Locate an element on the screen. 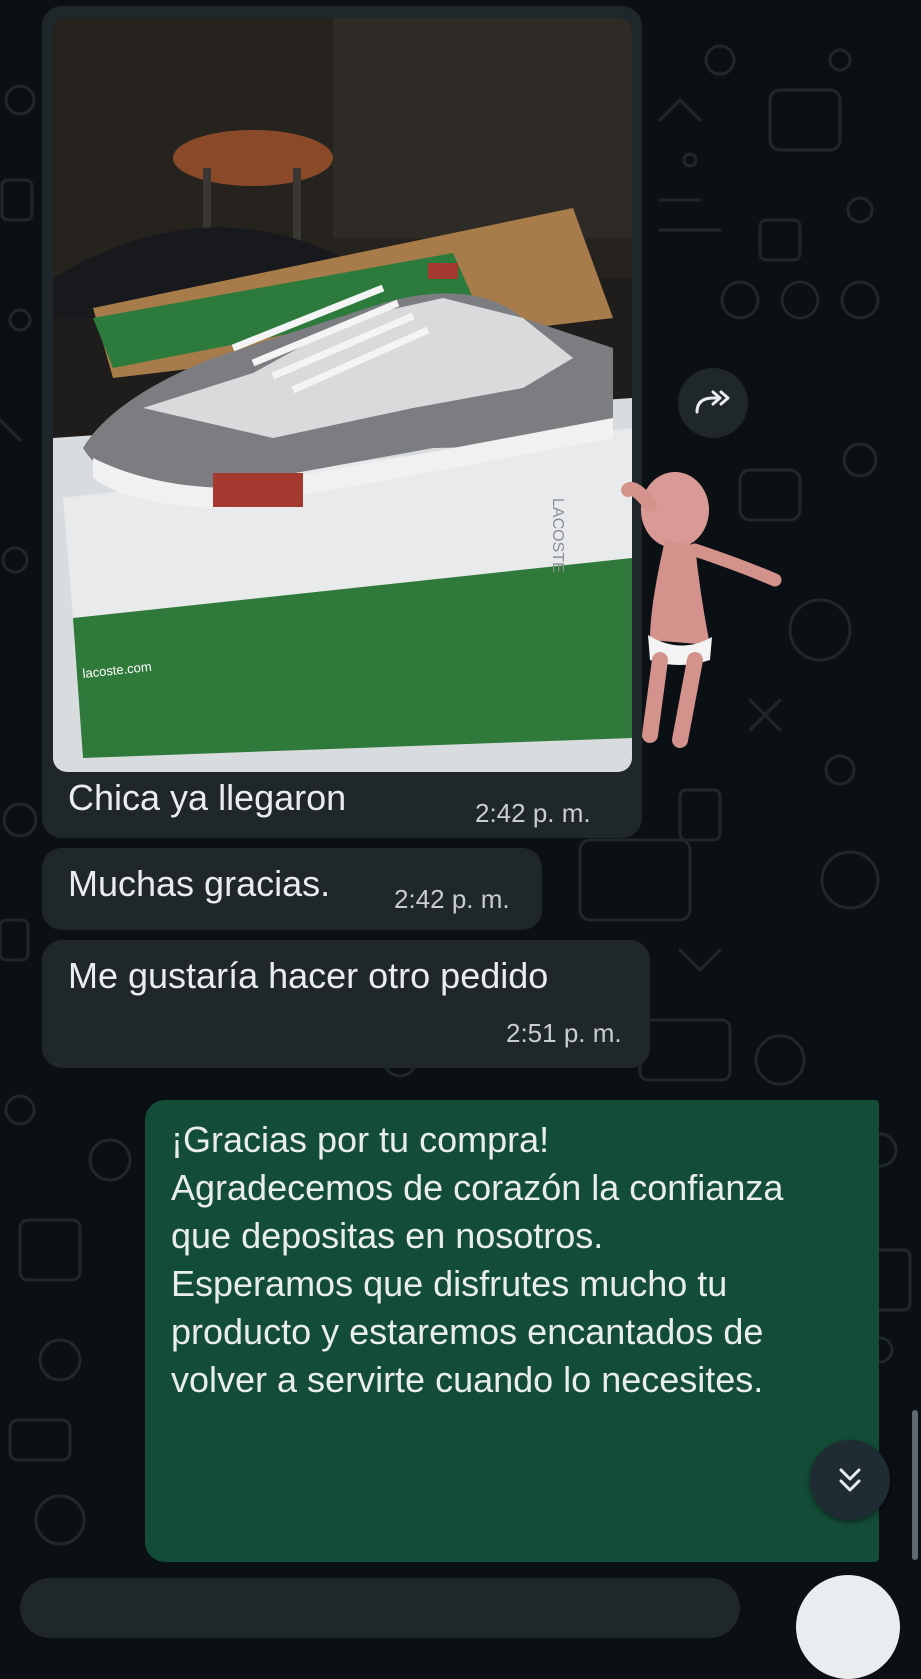  message-composer is located at coordinates (380, 1608).